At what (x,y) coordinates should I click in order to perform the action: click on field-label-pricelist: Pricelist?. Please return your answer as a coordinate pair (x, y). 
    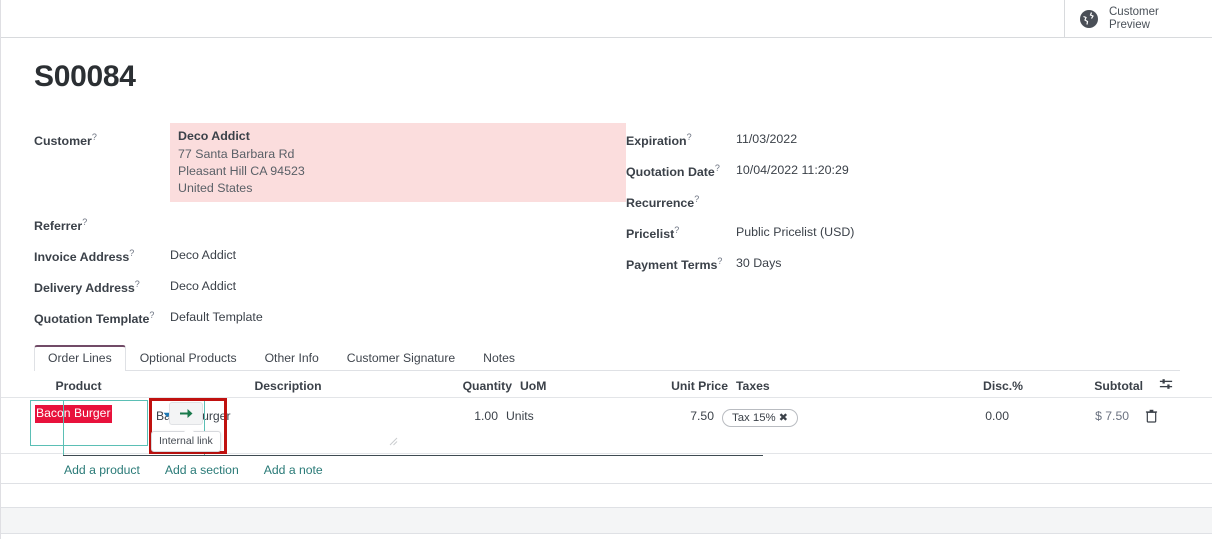
    Looking at the image, I should click on (652, 233).